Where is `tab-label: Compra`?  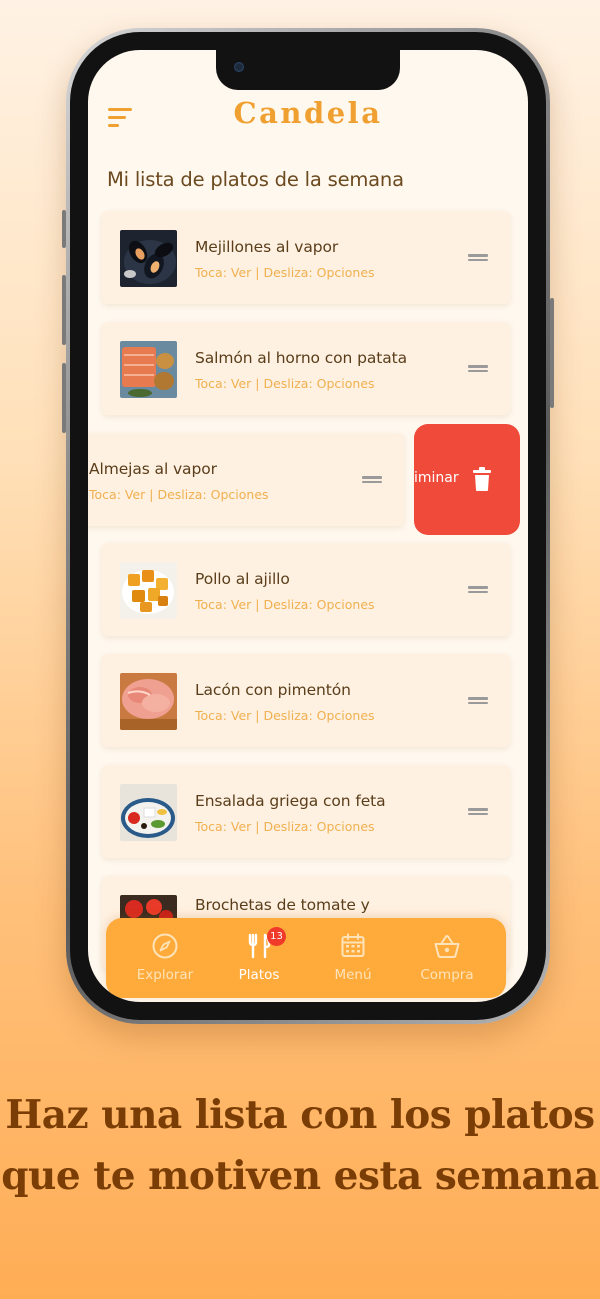 tab-label: Compra is located at coordinates (447, 975).